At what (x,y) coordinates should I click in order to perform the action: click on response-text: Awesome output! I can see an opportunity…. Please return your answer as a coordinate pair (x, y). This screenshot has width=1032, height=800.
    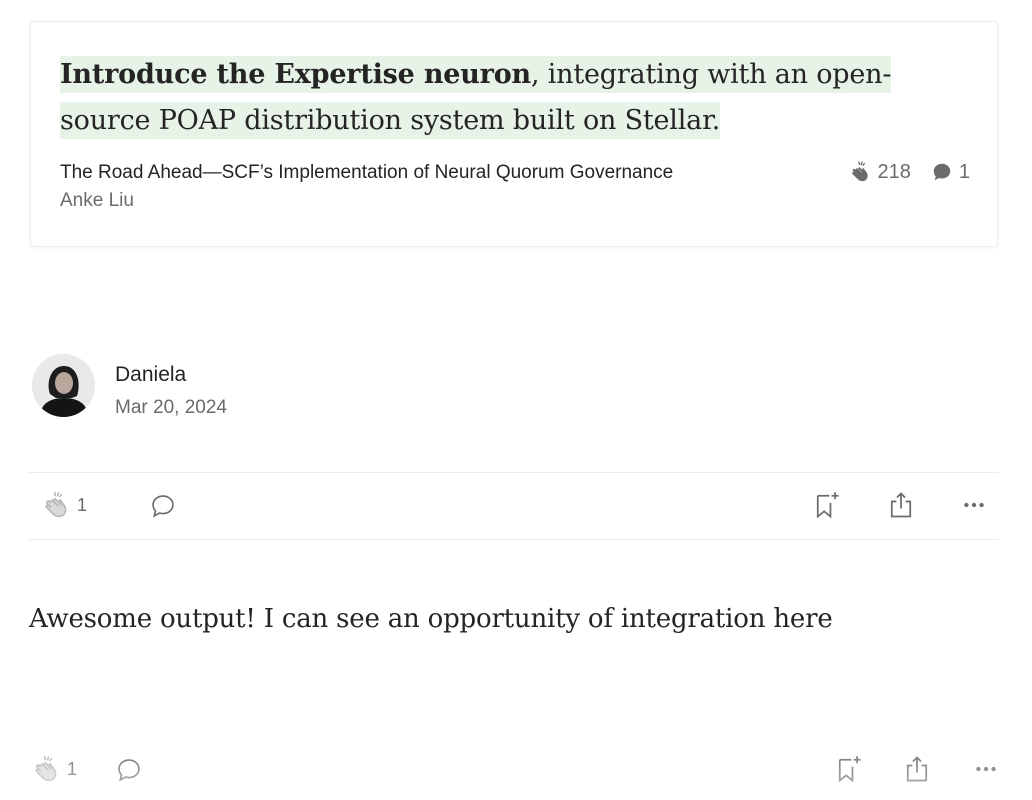
    Looking at the image, I should click on (431, 619).